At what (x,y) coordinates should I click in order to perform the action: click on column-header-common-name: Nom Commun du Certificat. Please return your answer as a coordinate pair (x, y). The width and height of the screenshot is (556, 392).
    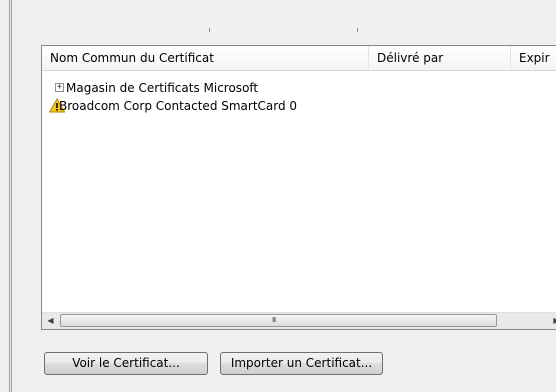
    Looking at the image, I should click on (205, 58).